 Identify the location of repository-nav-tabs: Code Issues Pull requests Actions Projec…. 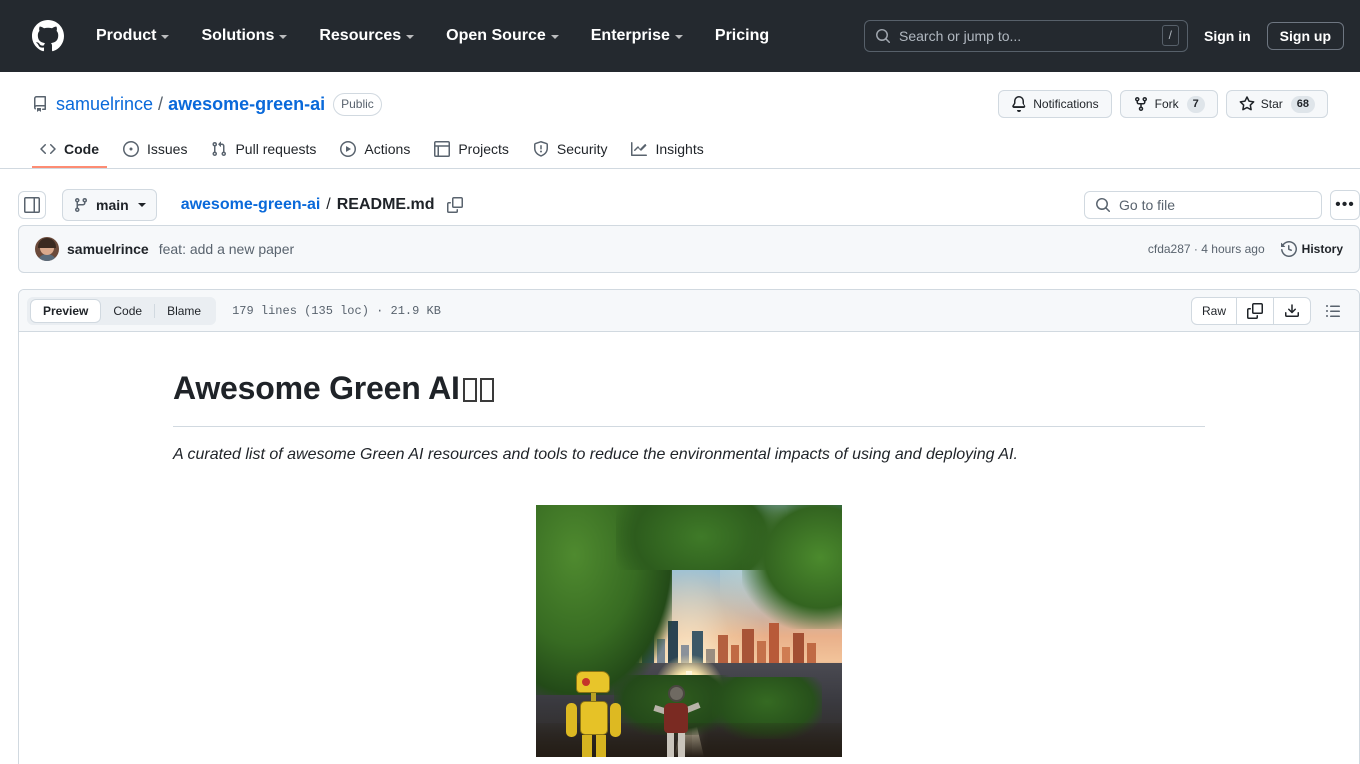
(680, 151).